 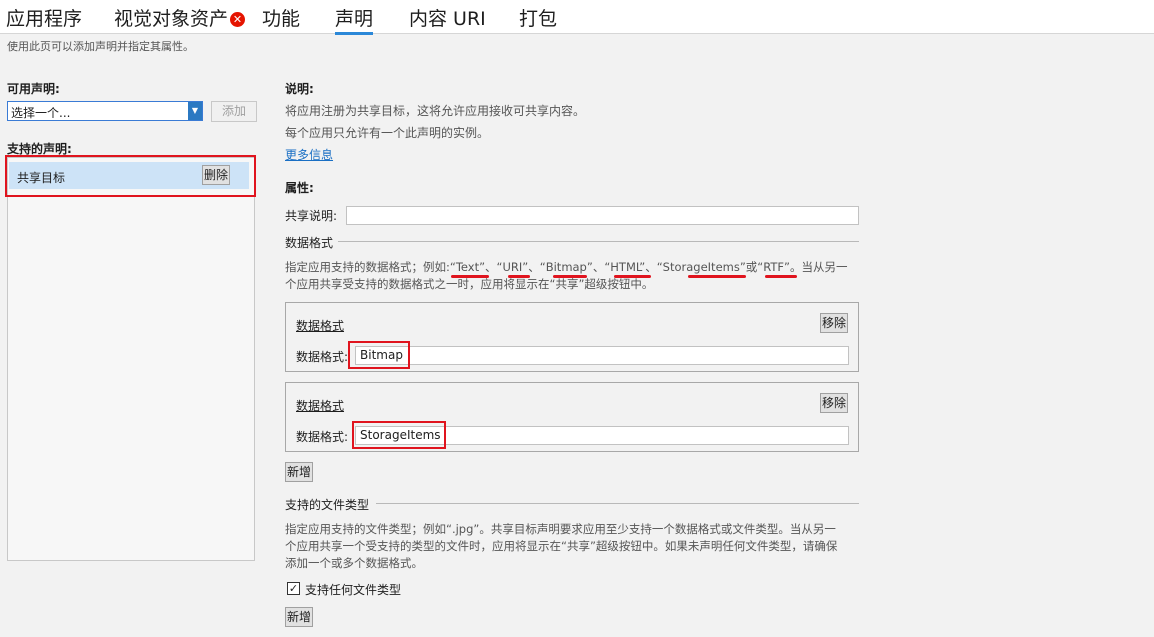 I want to click on data-formats-help-2: 个应用共享受支持的数据格式之一时，应用将显示在“共享”超级按钮中。, so click(x=469, y=284).